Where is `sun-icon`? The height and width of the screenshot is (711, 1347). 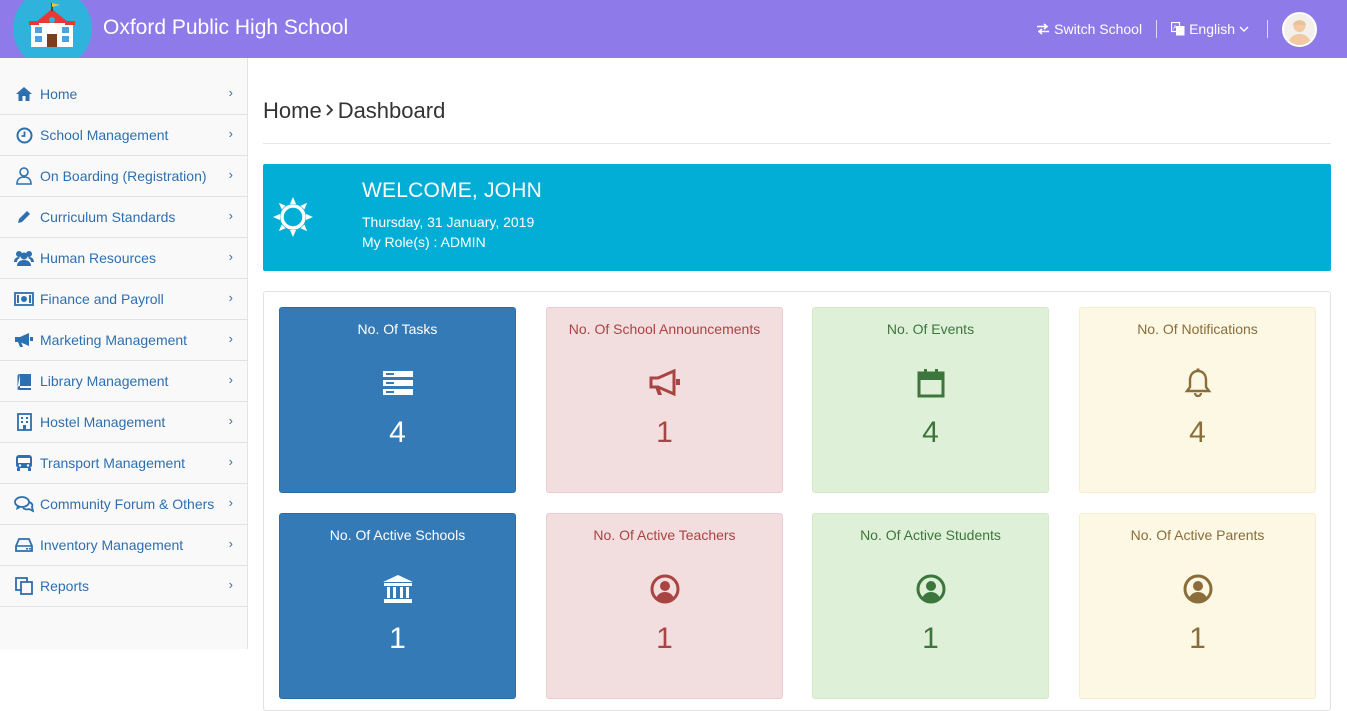 sun-icon is located at coordinates (293, 217).